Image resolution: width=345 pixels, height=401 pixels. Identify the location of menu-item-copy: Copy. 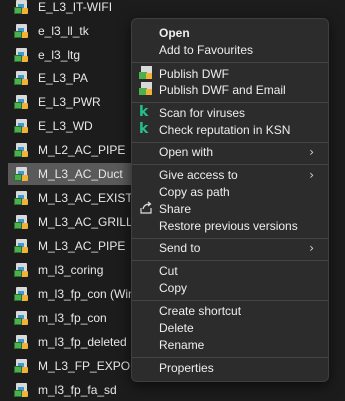
(230, 287).